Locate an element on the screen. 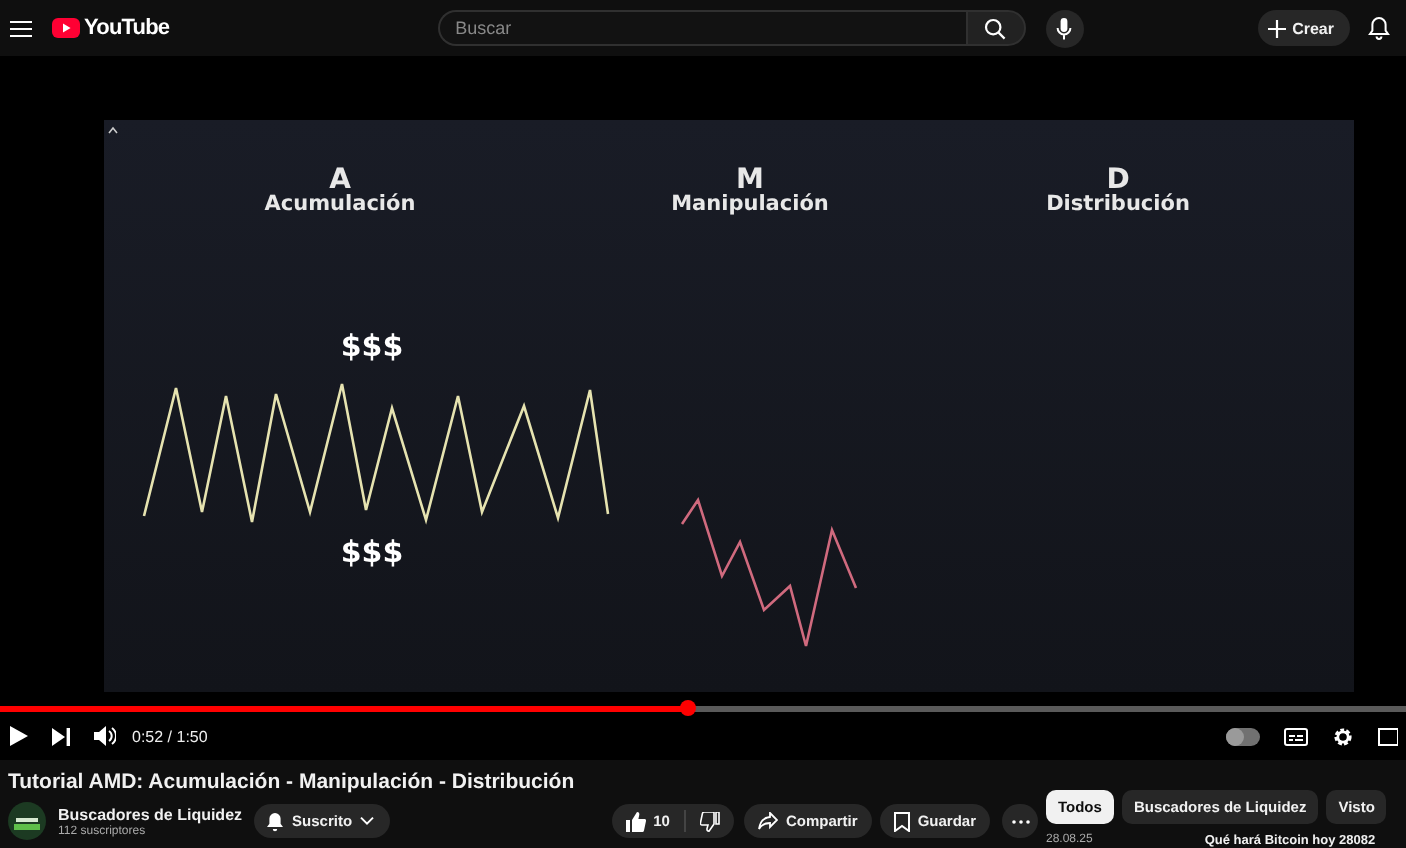 The image size is (1406, 848). create-button: Crear is located at coordinates (1304, 28).